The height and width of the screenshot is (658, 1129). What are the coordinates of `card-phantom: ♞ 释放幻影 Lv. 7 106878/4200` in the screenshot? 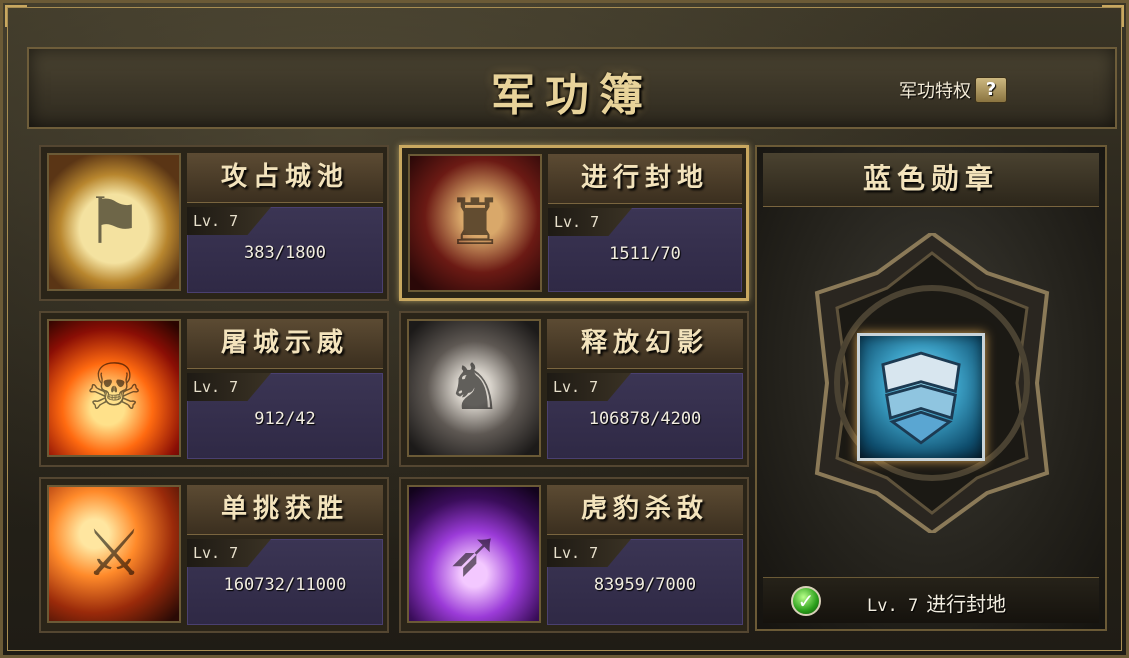 It's located at (574, 389).